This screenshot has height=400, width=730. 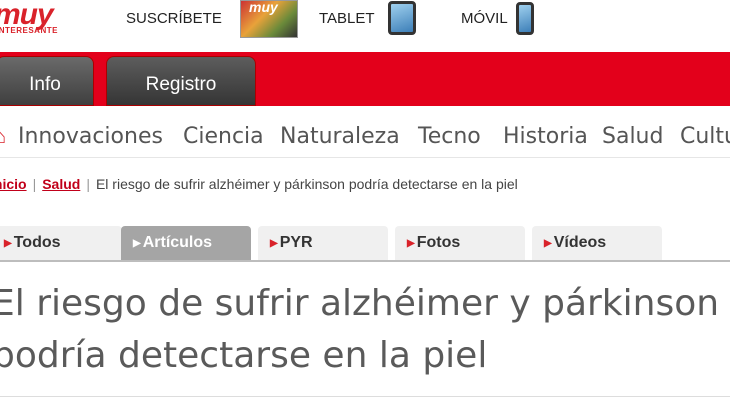 What do you see at coordinates (347, 18) in the screenshot?
I see `tablet-link: TABLET` at bounding box center [347, 18].